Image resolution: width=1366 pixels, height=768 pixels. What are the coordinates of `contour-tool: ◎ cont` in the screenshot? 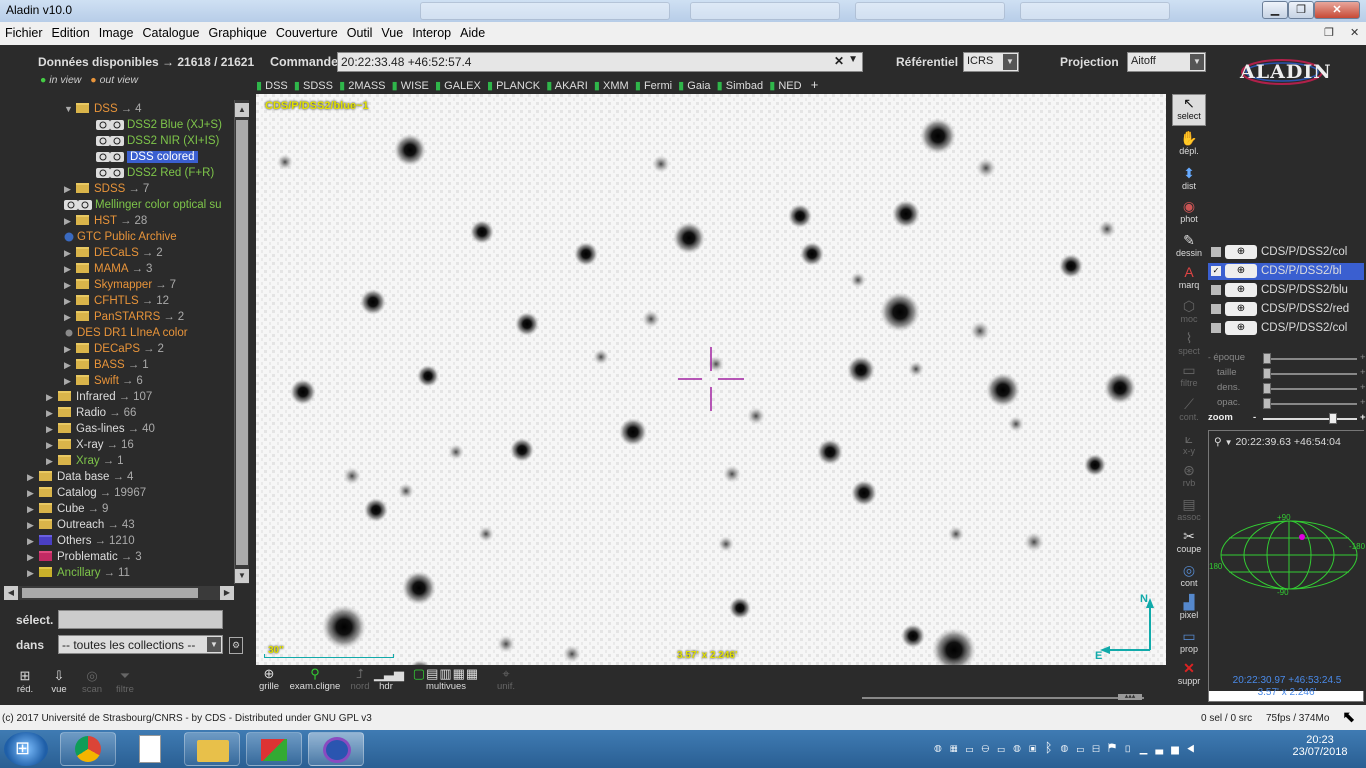 It's located at (1189, 575).